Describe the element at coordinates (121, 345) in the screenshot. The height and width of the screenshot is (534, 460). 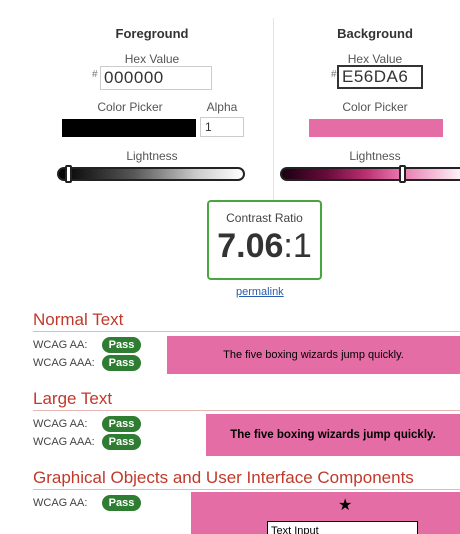
I see `normal-aa-pass-badge: Pass` at that location.